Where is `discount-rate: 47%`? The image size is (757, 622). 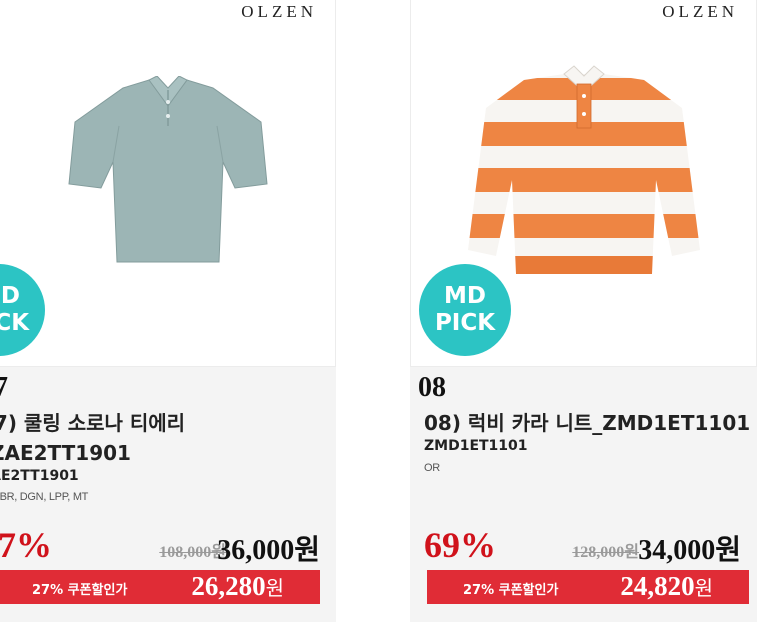
discount-rate: 47% is located at coordinates (26, 545).